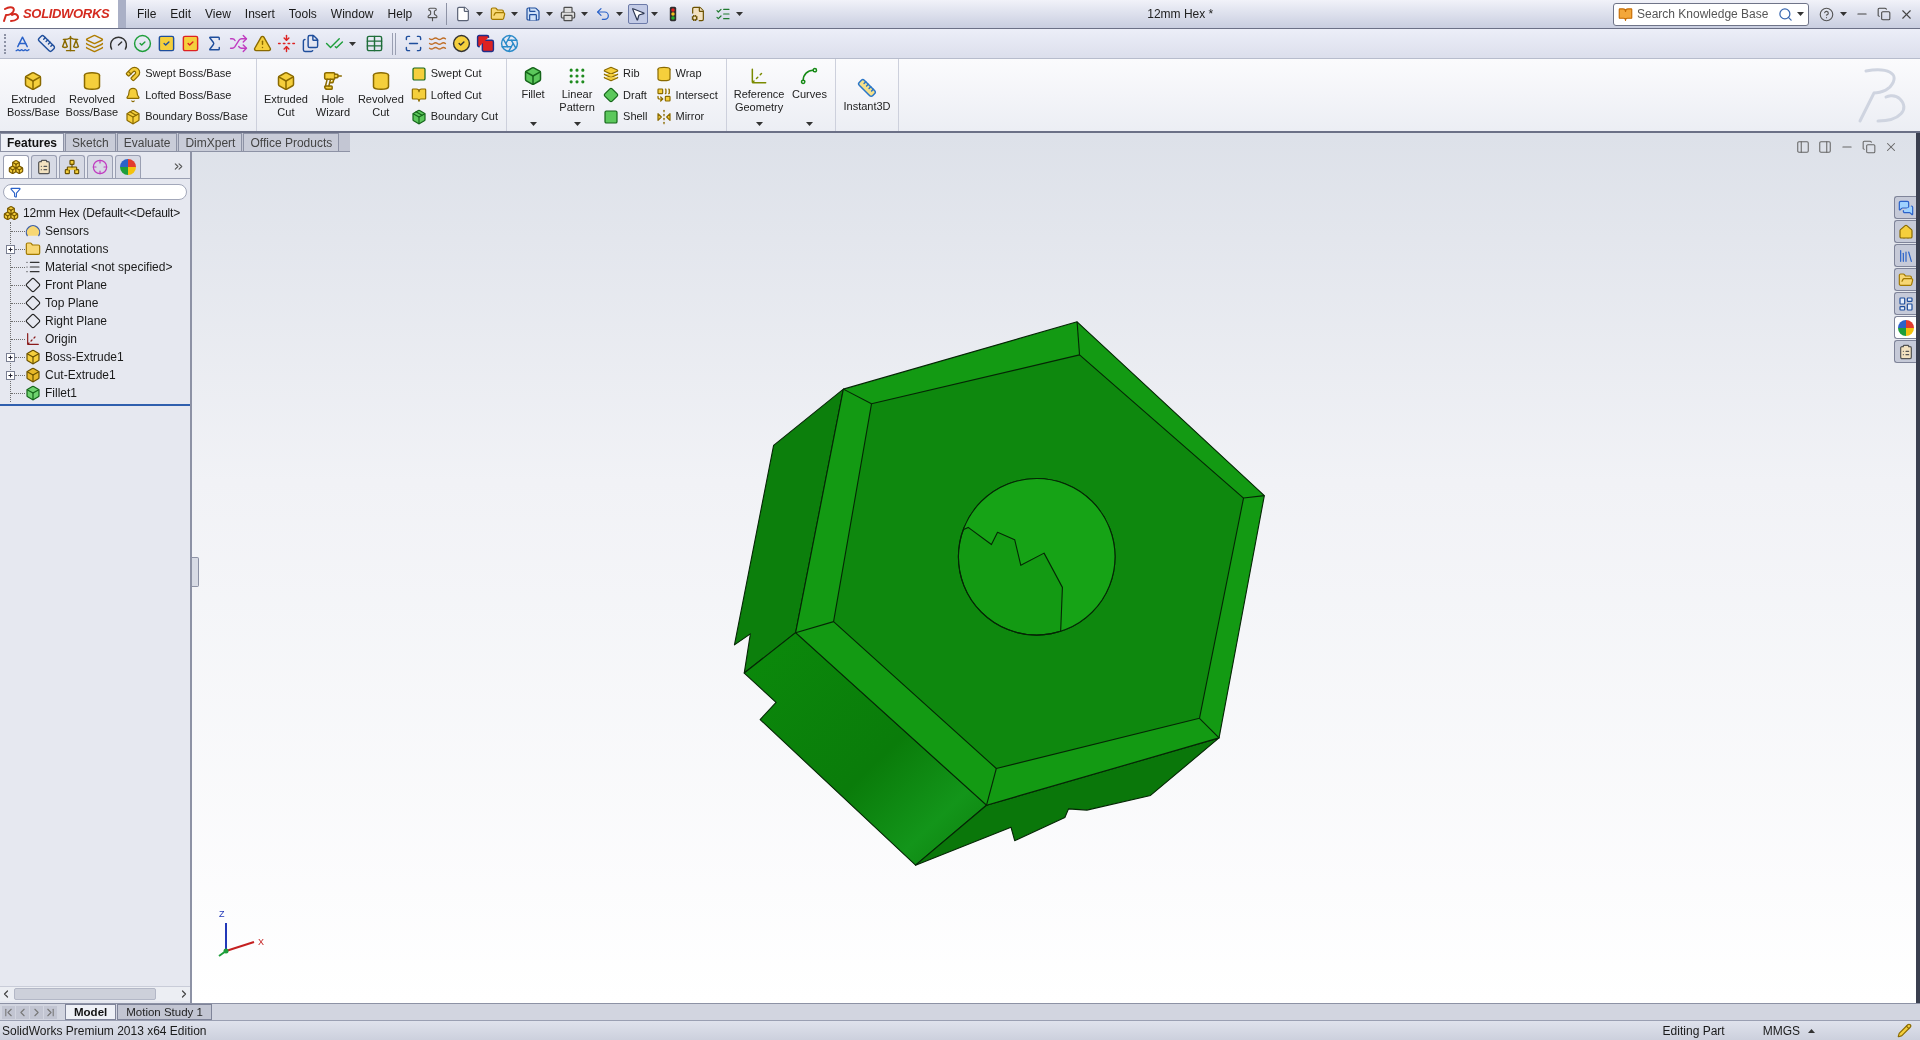 This screenshot has width=1920, height=1040. What do you see at coordinates (178, 166) in the screenshot?
I see `expand-chevrons-icon` at bounding box center [178, 166].